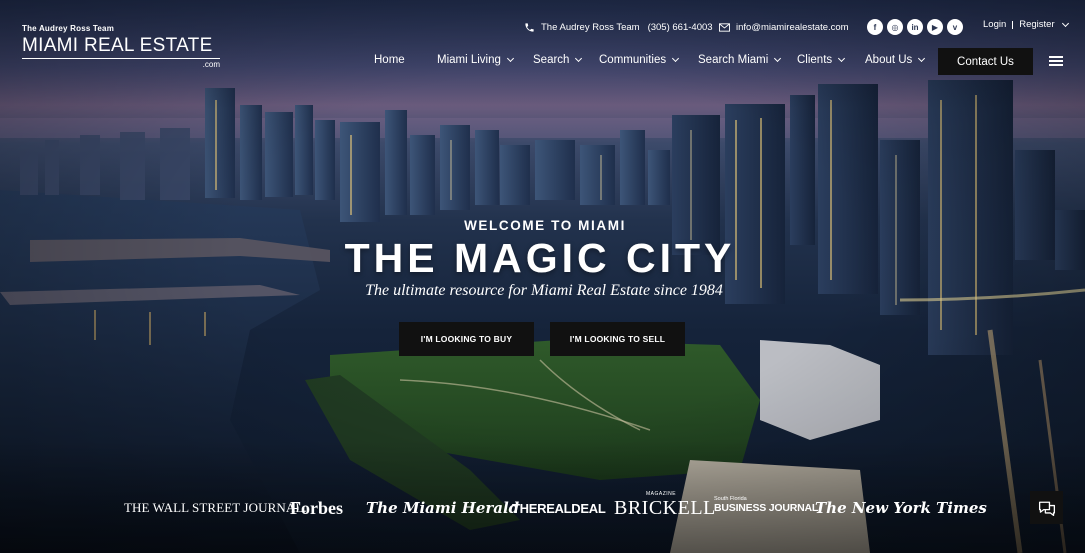  Describe the element at coordinates (680, 27) in the screenshot. I see `phone-number: (305) 661-4003` at that location.